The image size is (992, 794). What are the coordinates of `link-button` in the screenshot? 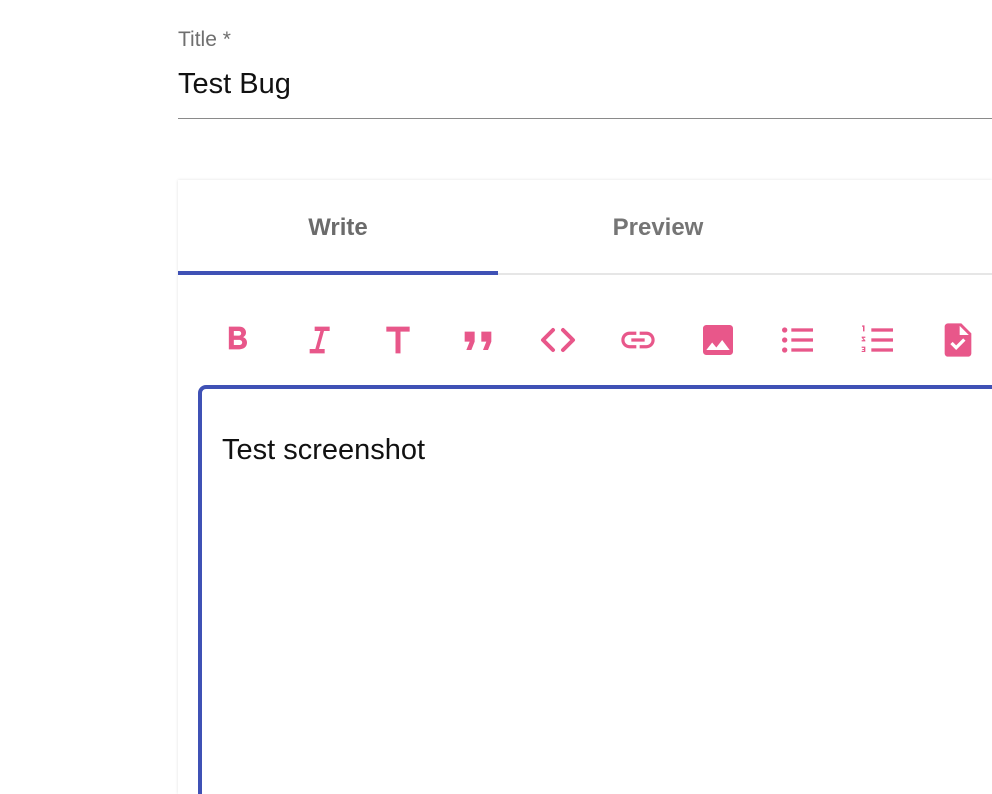 It's located at (638, 340).